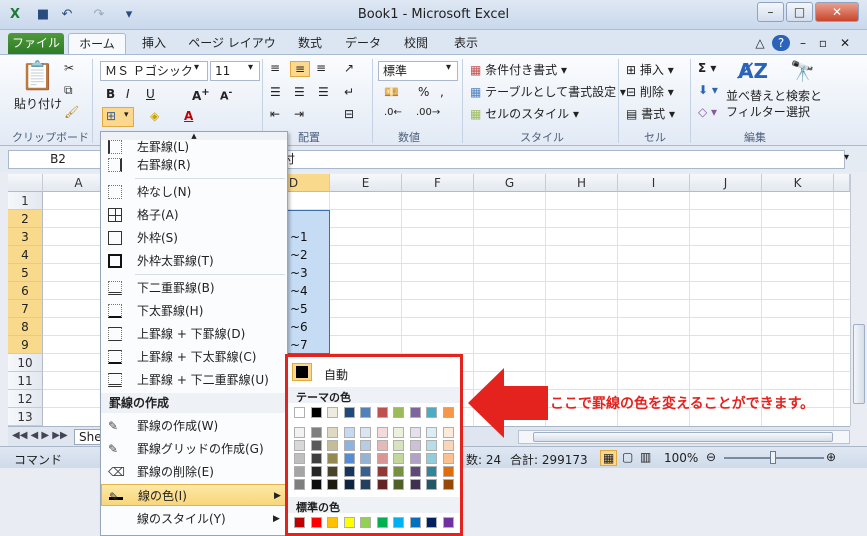 This screenshot has height=536, width=867. Describe the element at coordinates (650, 91) in the screenshot. I see `delete-cells-button: ⊟ 削除 ▾` at that location.